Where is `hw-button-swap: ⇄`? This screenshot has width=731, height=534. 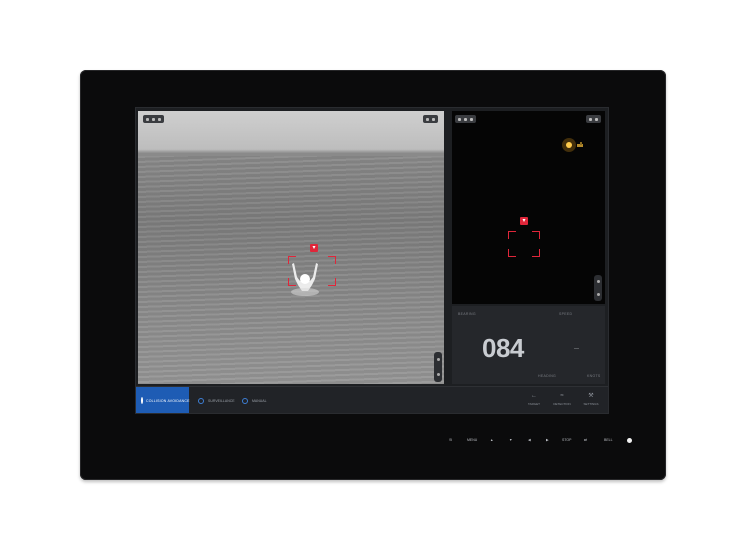
hw-button-swap: ⇄ is located at coordinates (585, 440).